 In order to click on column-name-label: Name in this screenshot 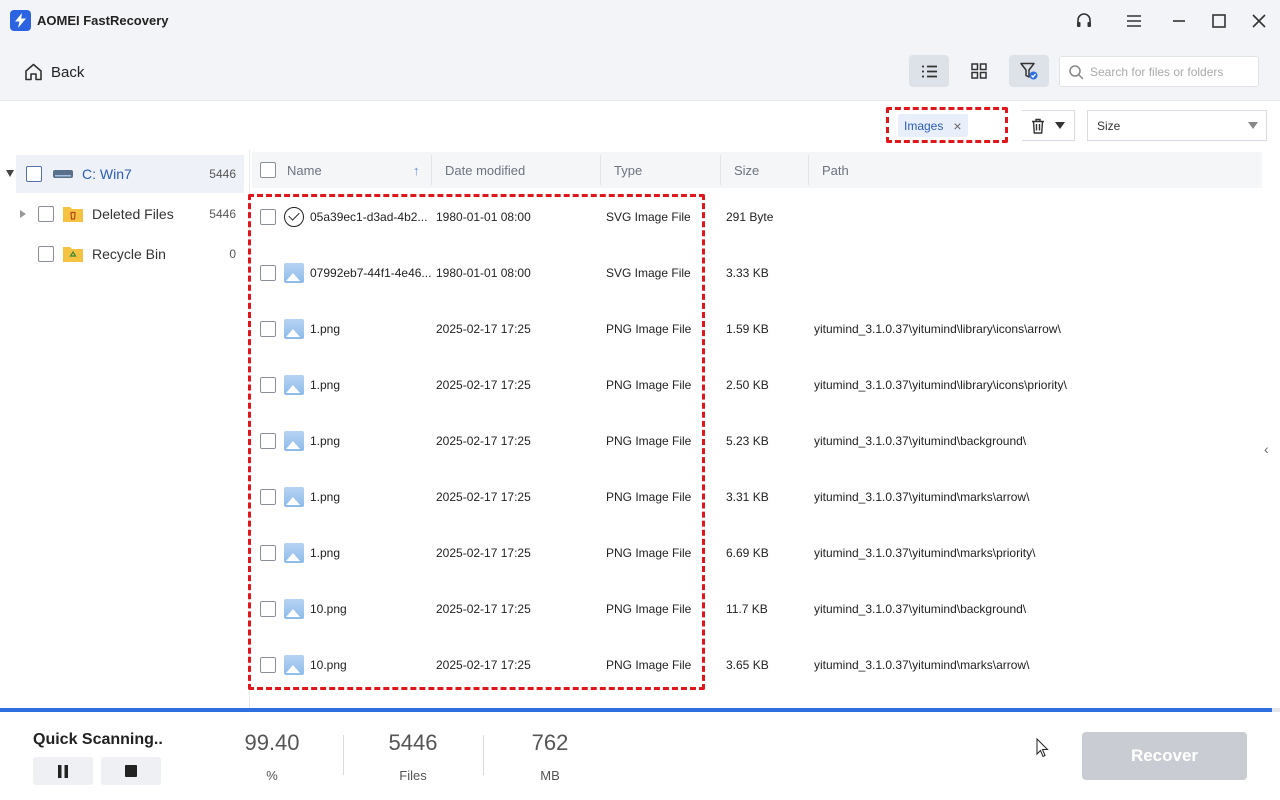, I will do `click(304, 170)`.